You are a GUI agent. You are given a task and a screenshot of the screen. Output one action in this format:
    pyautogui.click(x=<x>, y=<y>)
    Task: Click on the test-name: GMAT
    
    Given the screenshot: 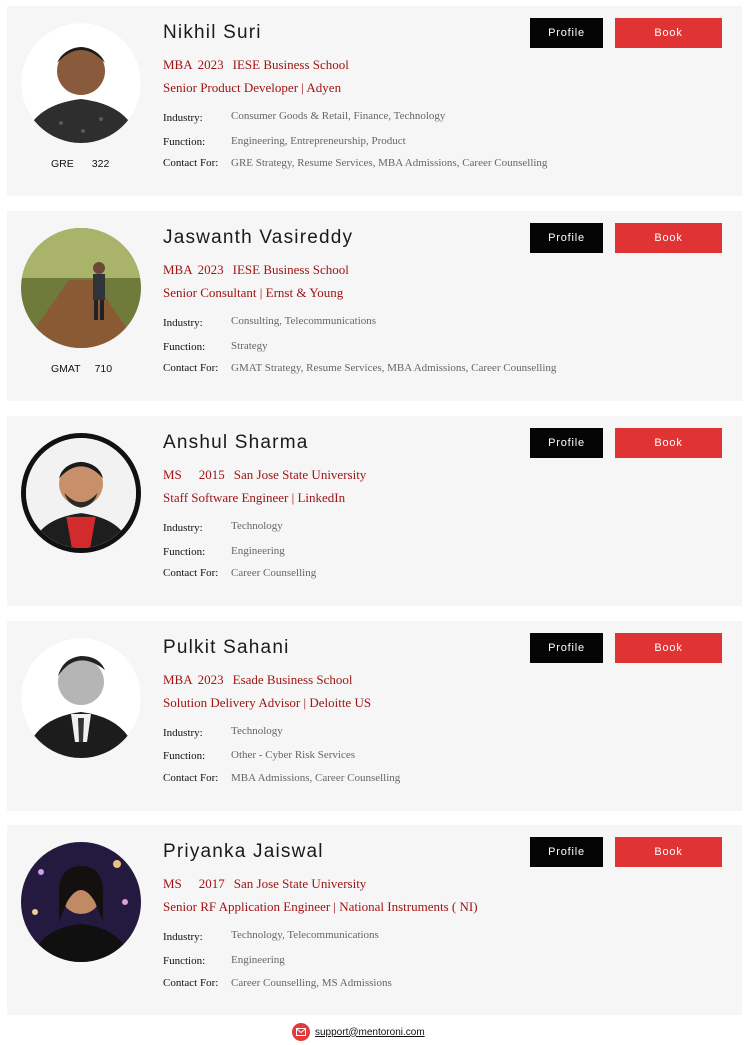 What is the action you would take?
    pyautogui.click(x=66, y=369)
    